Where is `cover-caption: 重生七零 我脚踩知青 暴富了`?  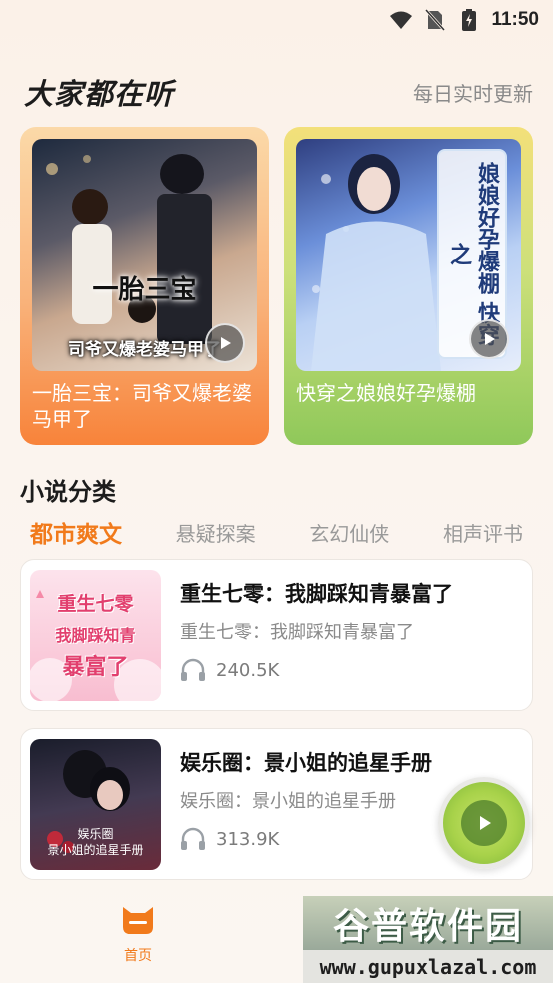 cover-caption: 重生七零 我脚踩知青 暴富了 is located at coordinates (95, 636).